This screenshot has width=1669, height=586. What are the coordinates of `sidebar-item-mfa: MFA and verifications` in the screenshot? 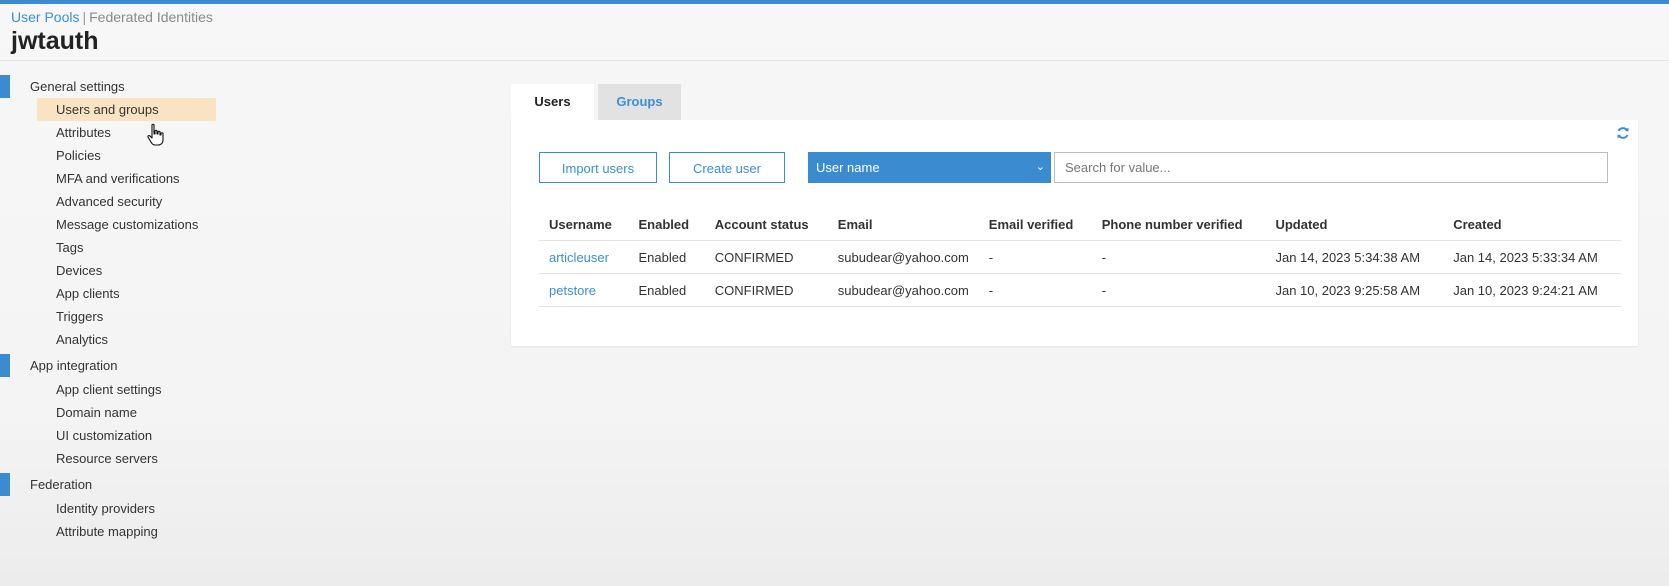 It's located at (126, 178).